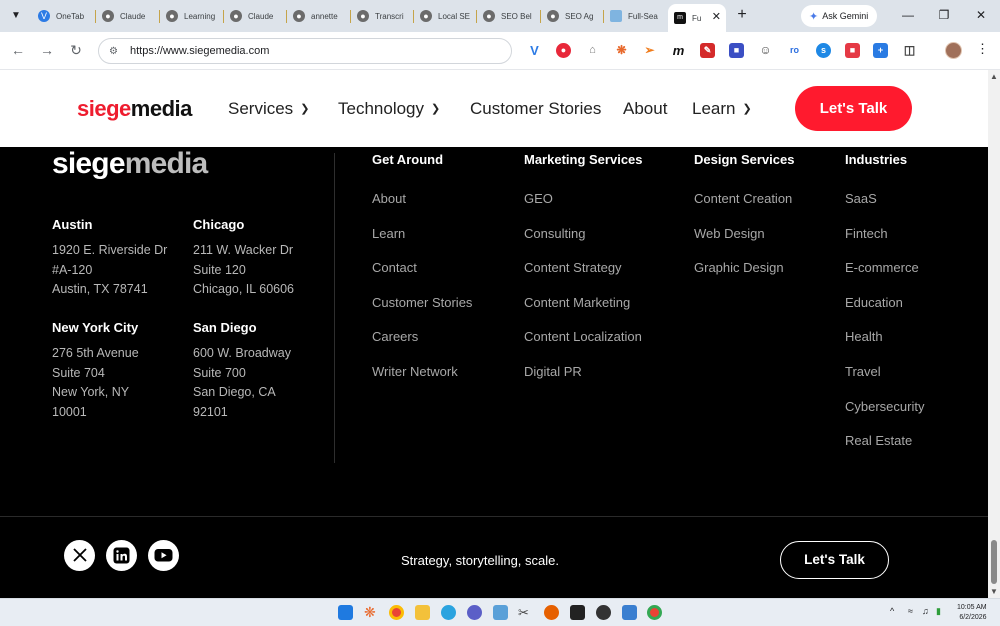  I want to click on smile-extension-icon: ☺, so click(765, 50).